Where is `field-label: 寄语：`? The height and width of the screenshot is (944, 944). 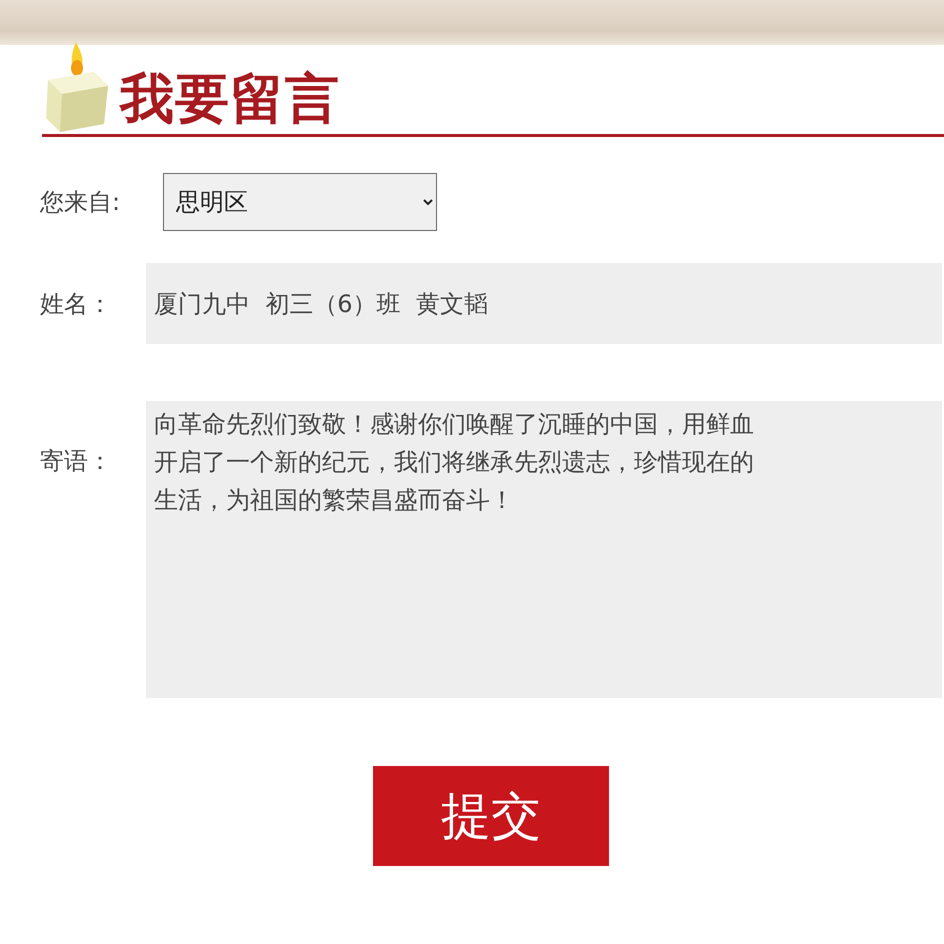
field-label: 寄语： is located at coordinates (76, 461).